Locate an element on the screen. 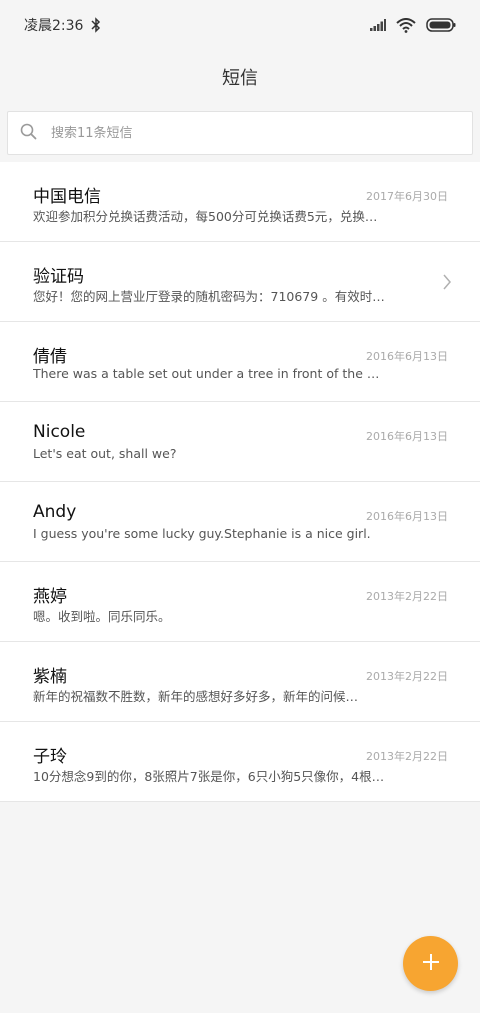  battery-icon is located at coordinates (441, 25).